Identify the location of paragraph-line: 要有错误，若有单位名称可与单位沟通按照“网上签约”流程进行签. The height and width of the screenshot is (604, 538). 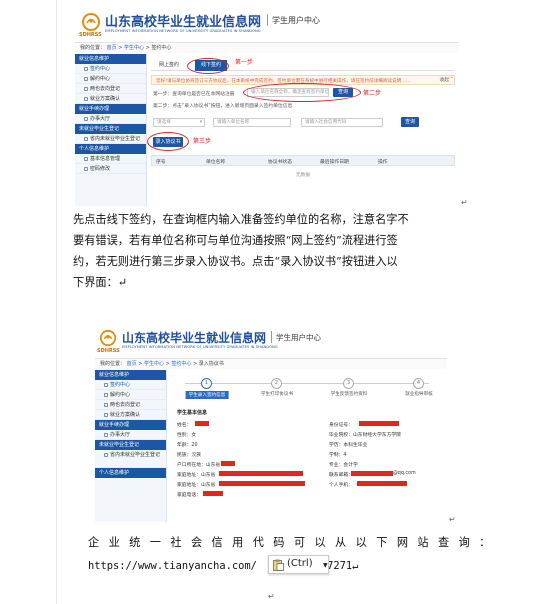
(235, 240).